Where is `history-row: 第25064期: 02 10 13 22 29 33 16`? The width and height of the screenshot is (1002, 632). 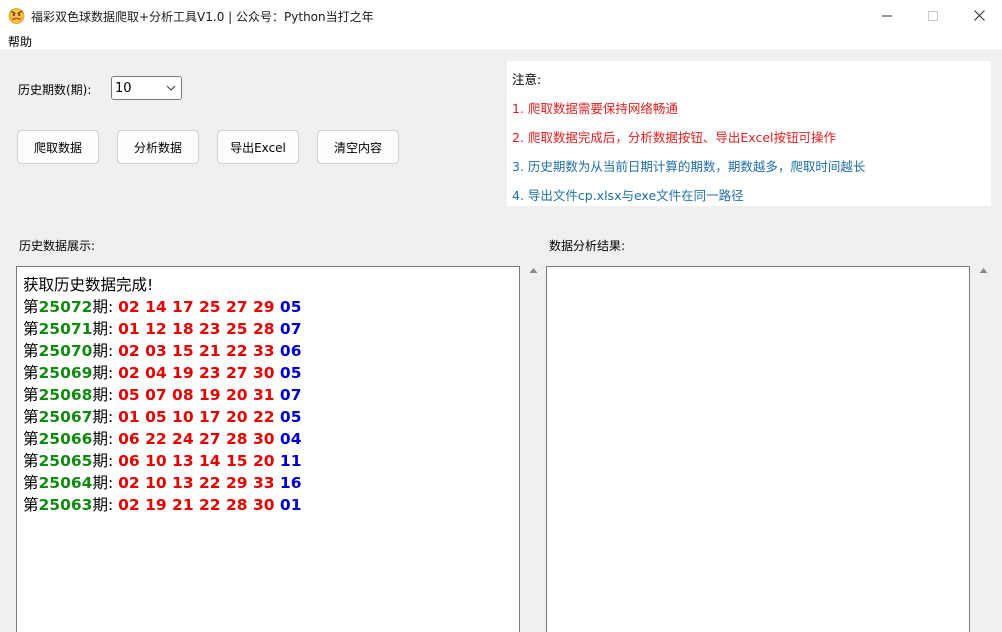
history-row: 第25064期: 02 10 13 22 29 33 16 is located at coordinates (271, 483).